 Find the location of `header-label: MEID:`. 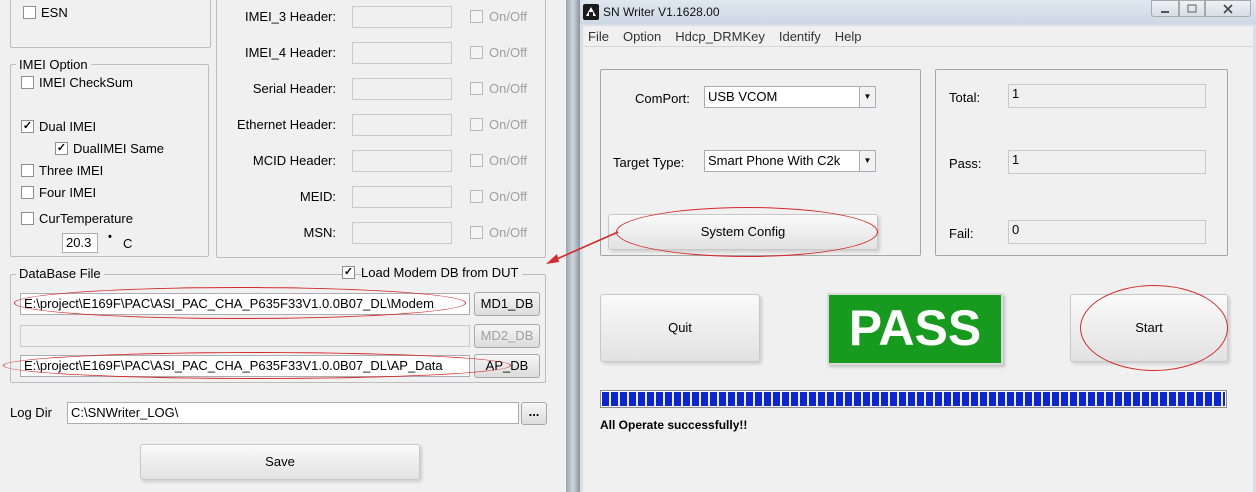

header-label: MEID: is located at coordinates (317, 196).